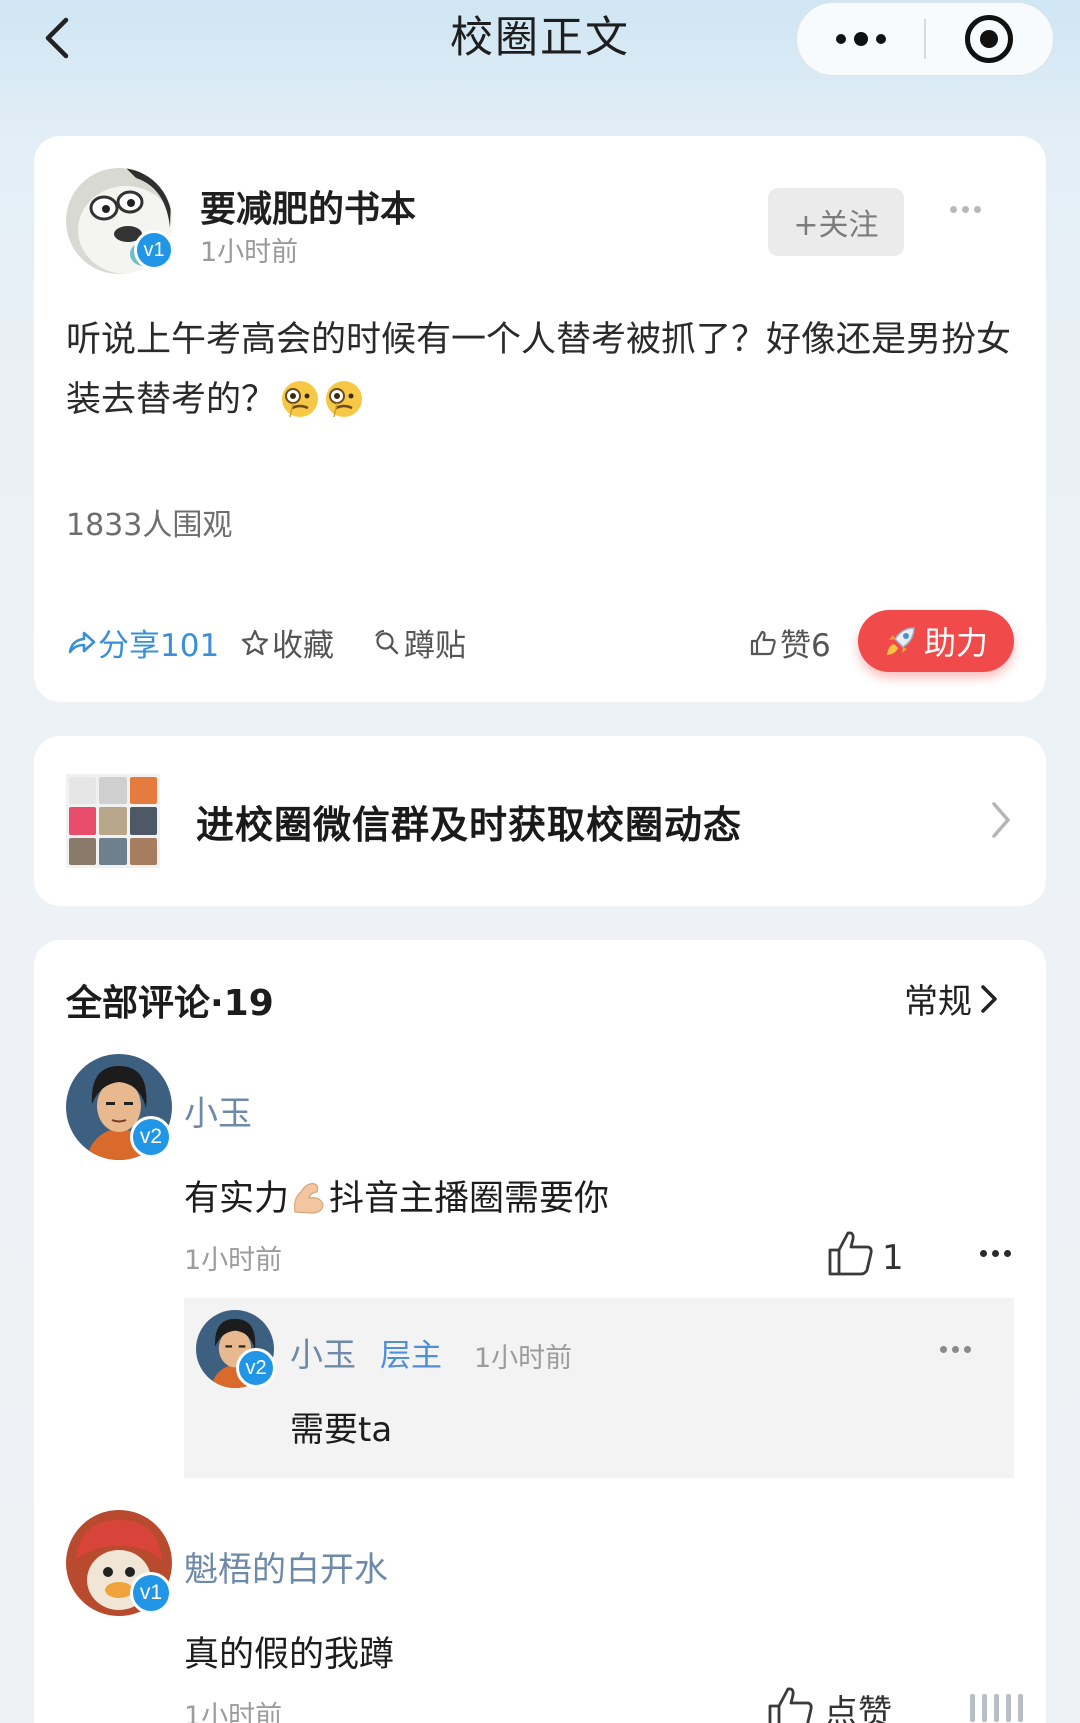 This screenshot has width=1080, height=1723. I want to click on author-level-badge: v1, so click(154, 250).